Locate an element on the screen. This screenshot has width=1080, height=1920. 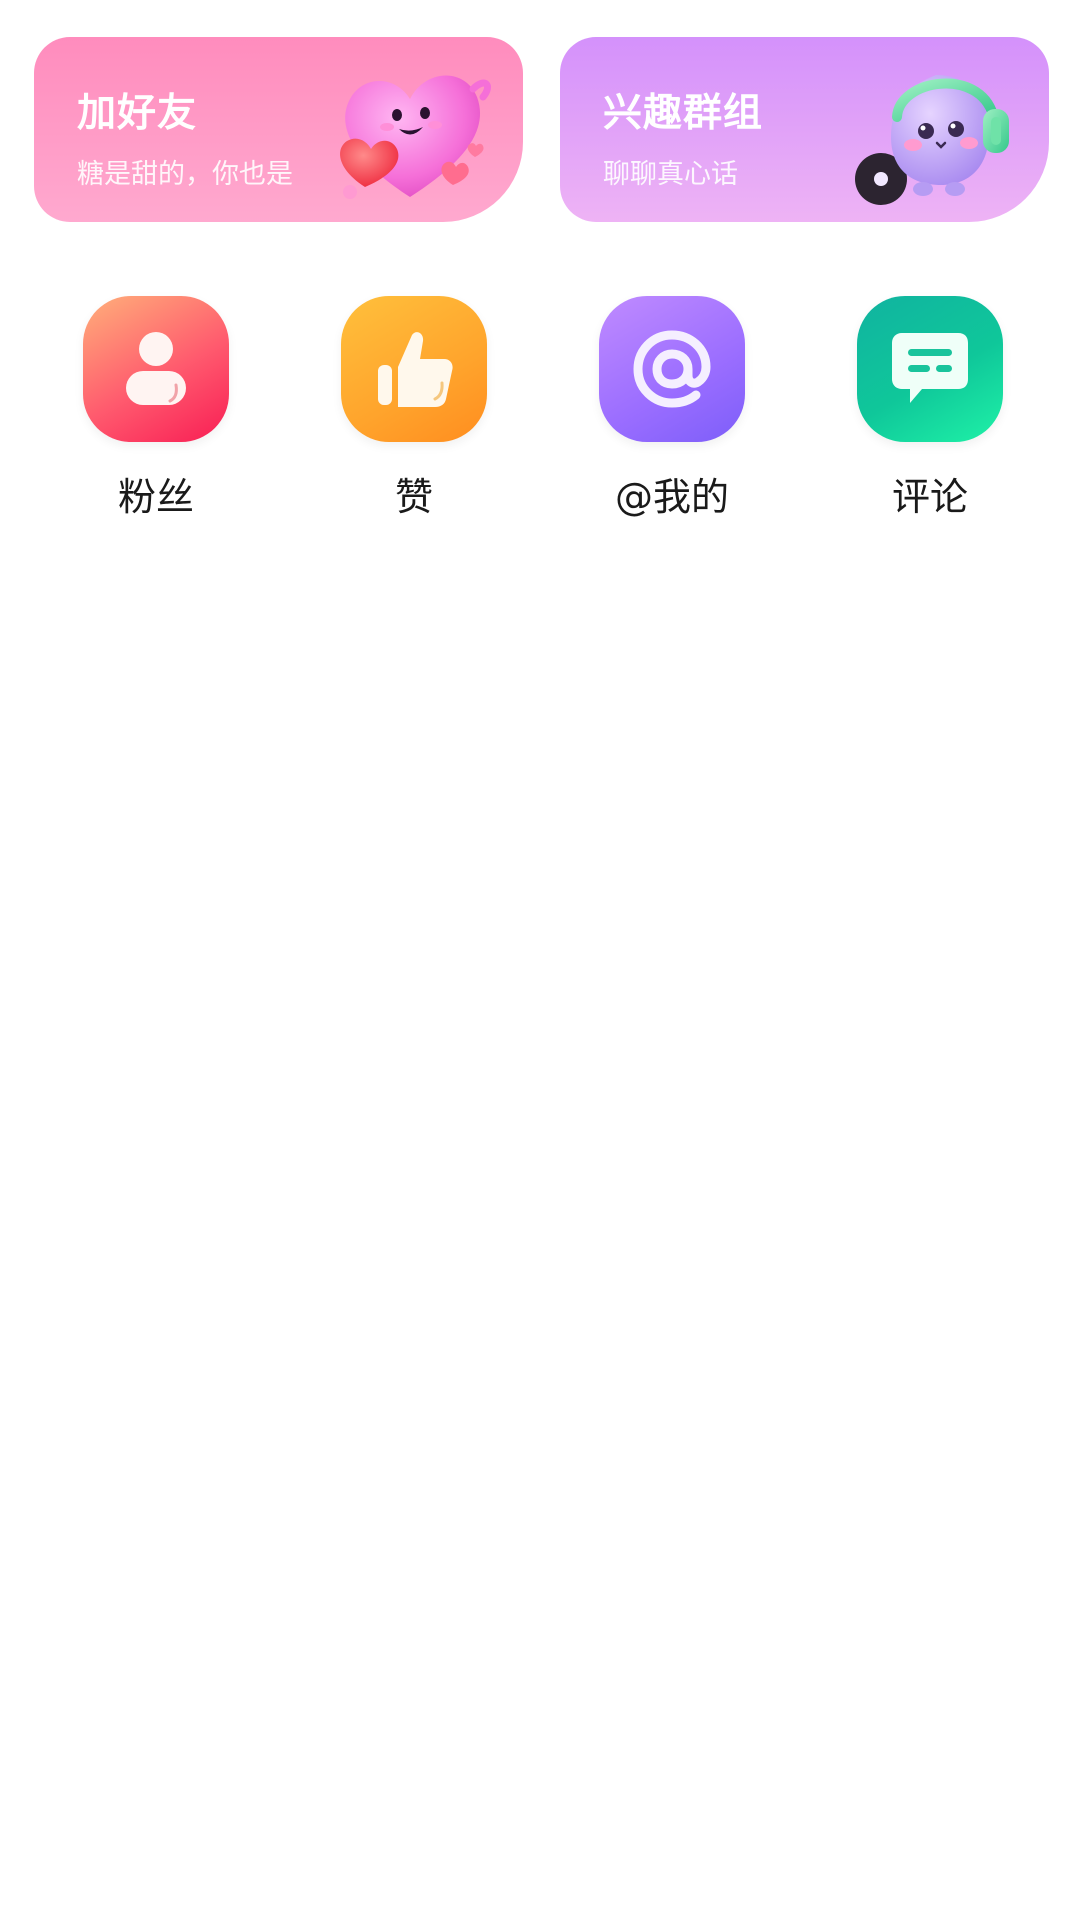
fans-label: 粉丝 is located at coordinates (155, 497).